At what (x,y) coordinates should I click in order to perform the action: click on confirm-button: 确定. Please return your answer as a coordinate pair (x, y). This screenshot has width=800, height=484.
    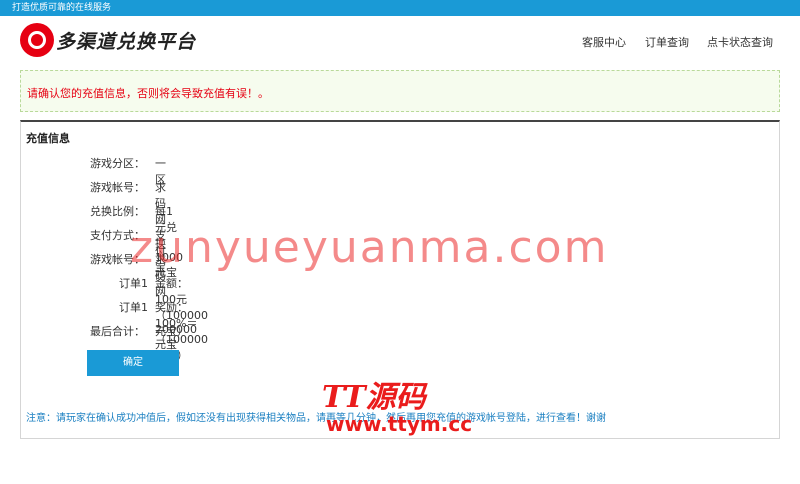
    Looking at the image, I should click on (133, 363).